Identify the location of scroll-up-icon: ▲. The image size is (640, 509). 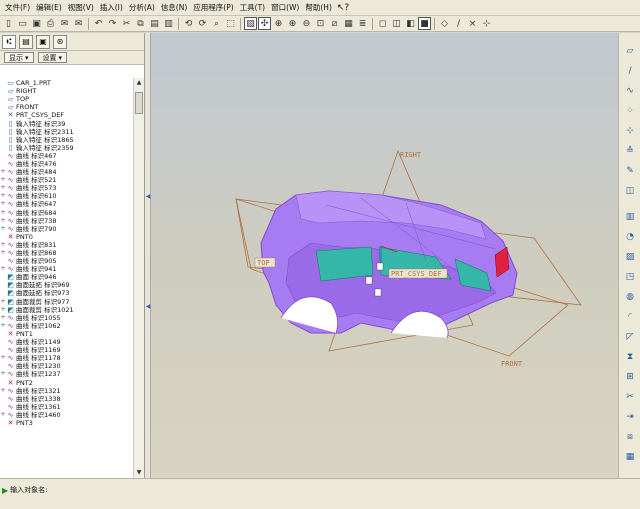
(139, 83).